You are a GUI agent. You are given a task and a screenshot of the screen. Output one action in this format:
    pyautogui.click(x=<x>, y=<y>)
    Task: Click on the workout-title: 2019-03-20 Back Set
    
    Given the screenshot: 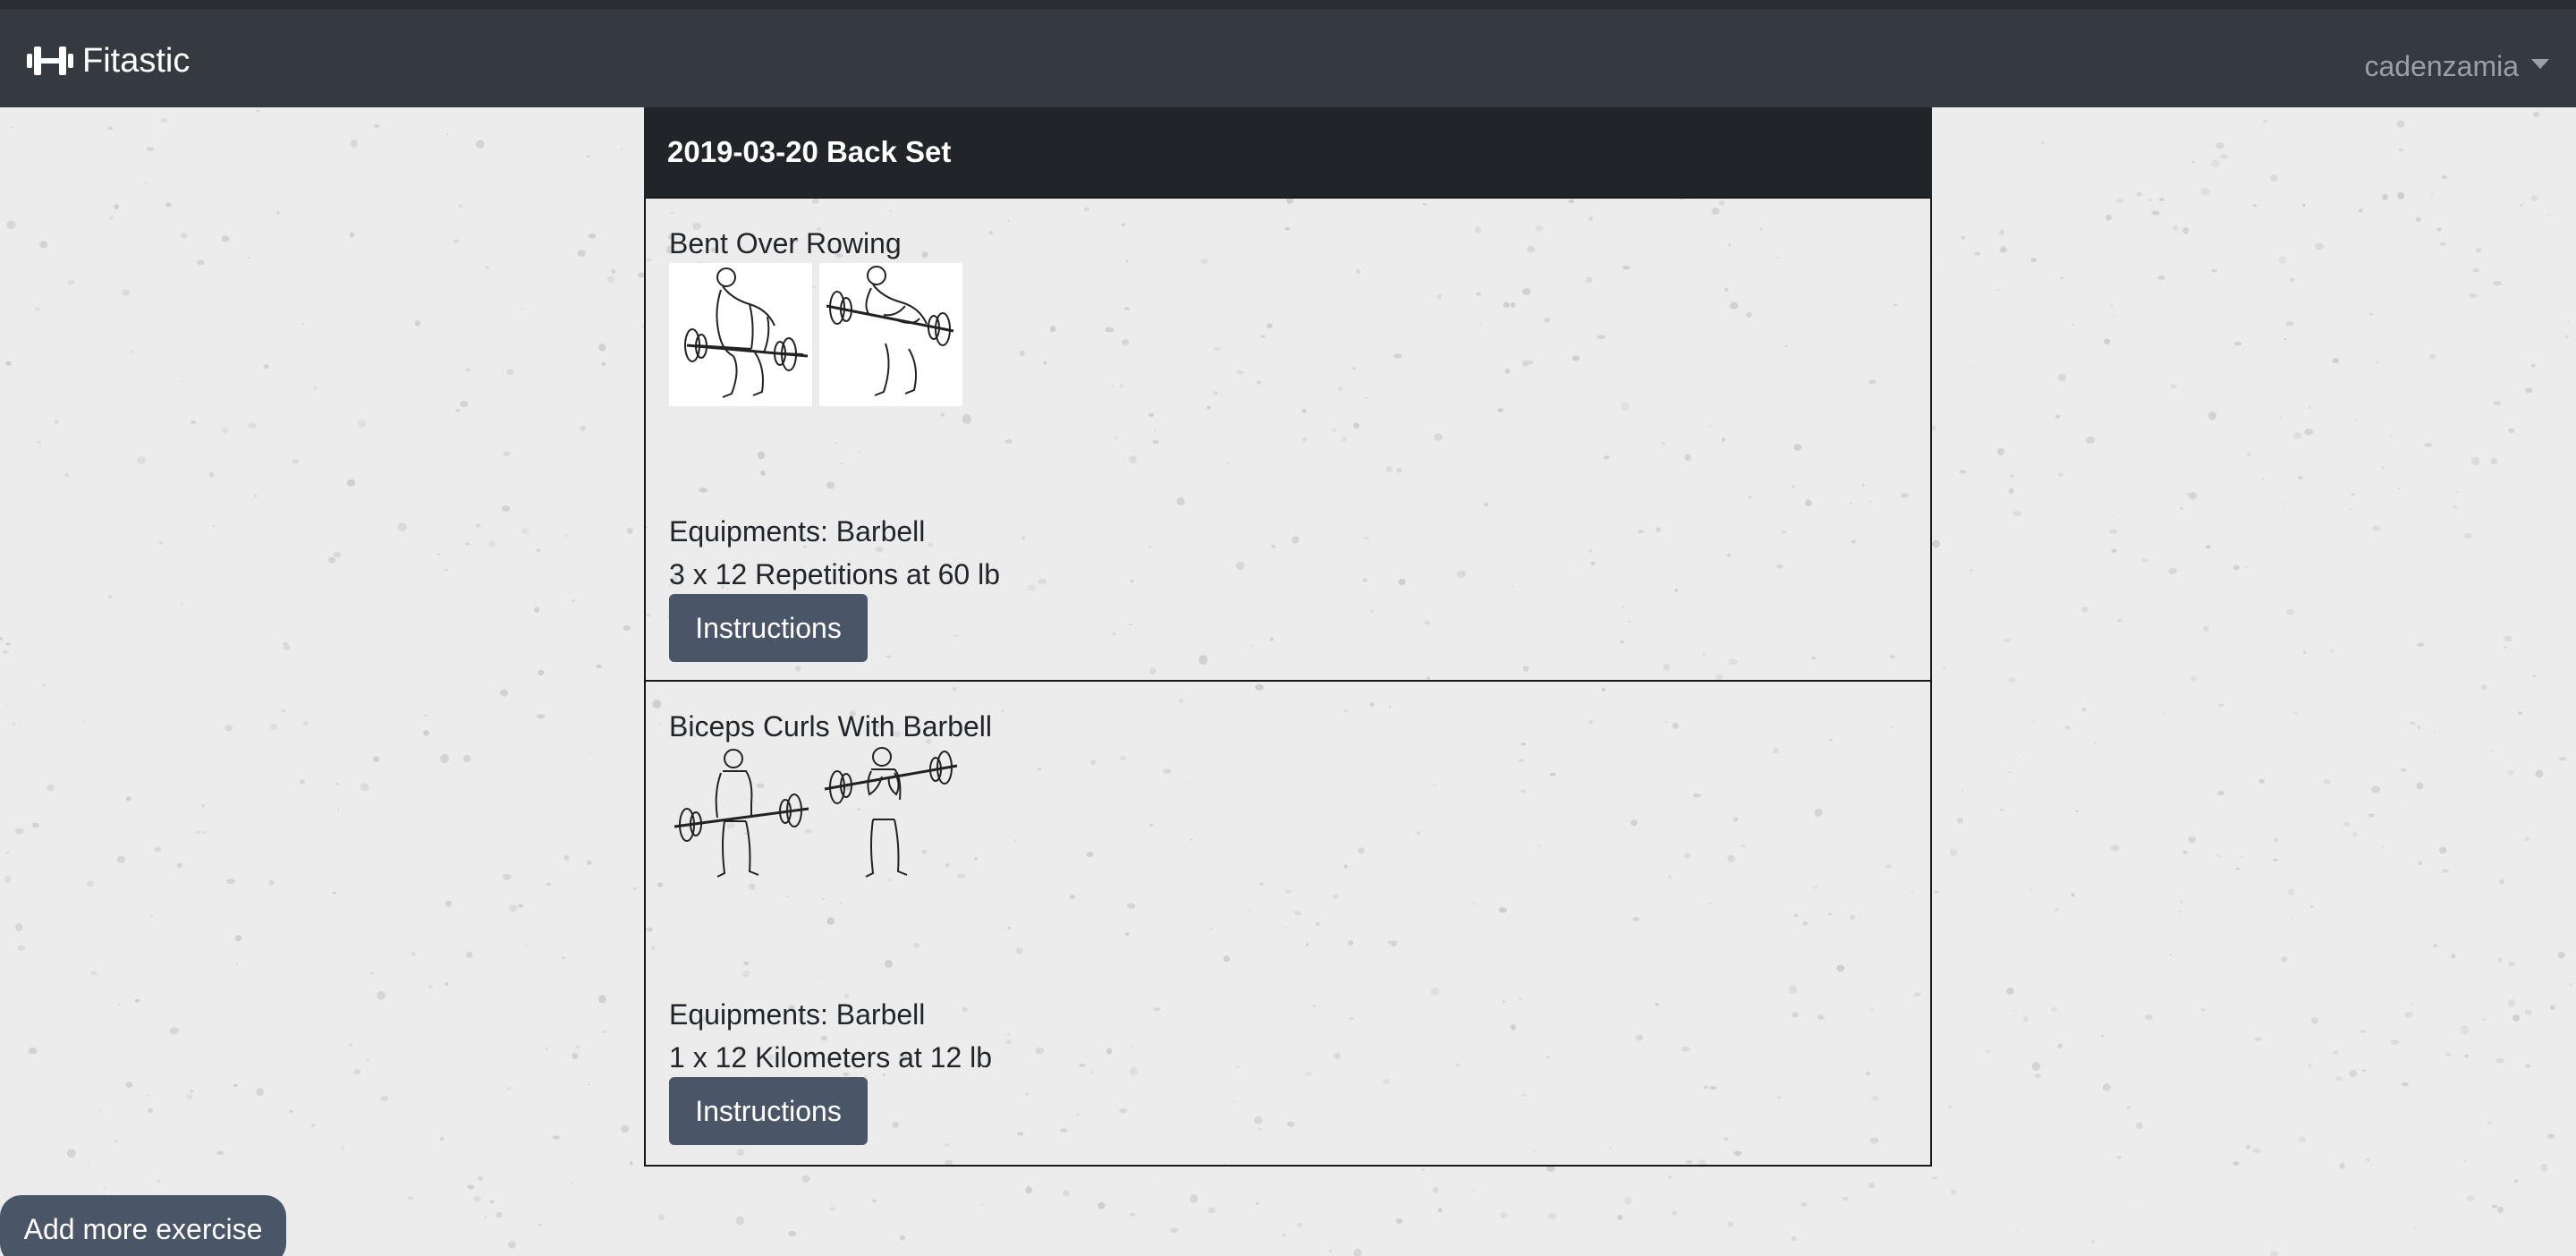 What is the action you would take?
    pyautogui.click(x=1288, y=152)
    